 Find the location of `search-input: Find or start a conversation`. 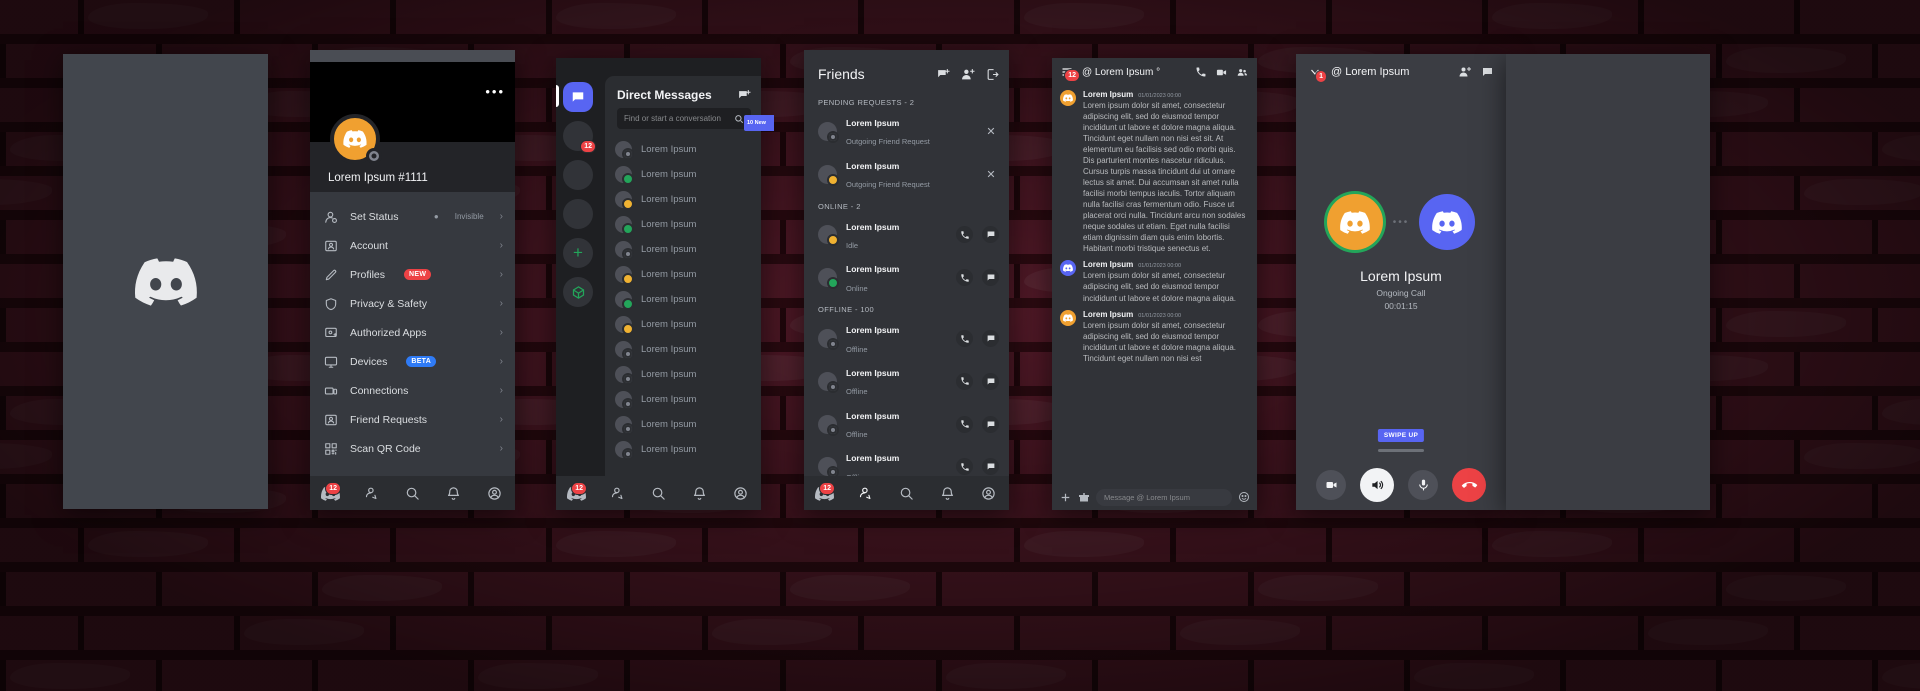

search-input: Find or start a conversation is located at coordinates (684, 118).